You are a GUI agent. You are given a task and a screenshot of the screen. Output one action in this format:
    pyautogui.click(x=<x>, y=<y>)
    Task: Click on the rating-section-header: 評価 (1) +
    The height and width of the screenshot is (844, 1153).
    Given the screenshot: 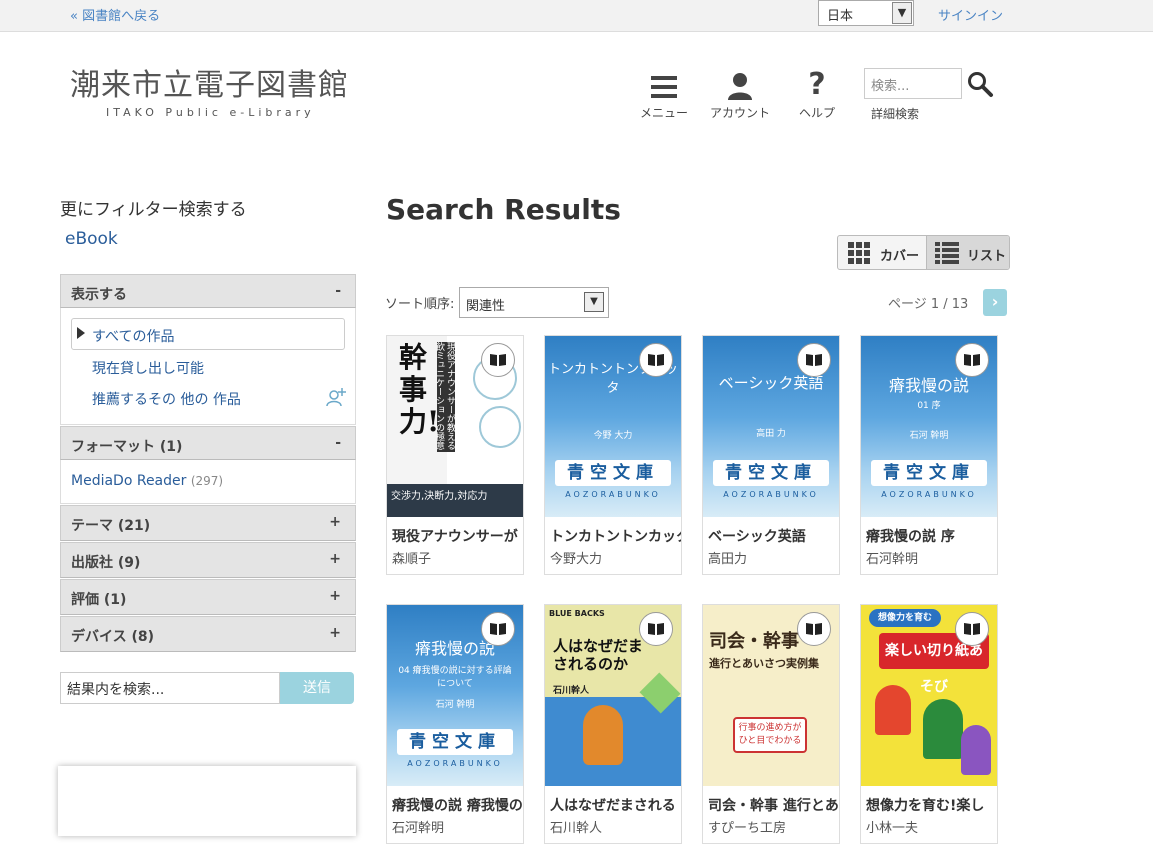 What is the action you would take?
    pyautogui.click(x=208, y=597)
    